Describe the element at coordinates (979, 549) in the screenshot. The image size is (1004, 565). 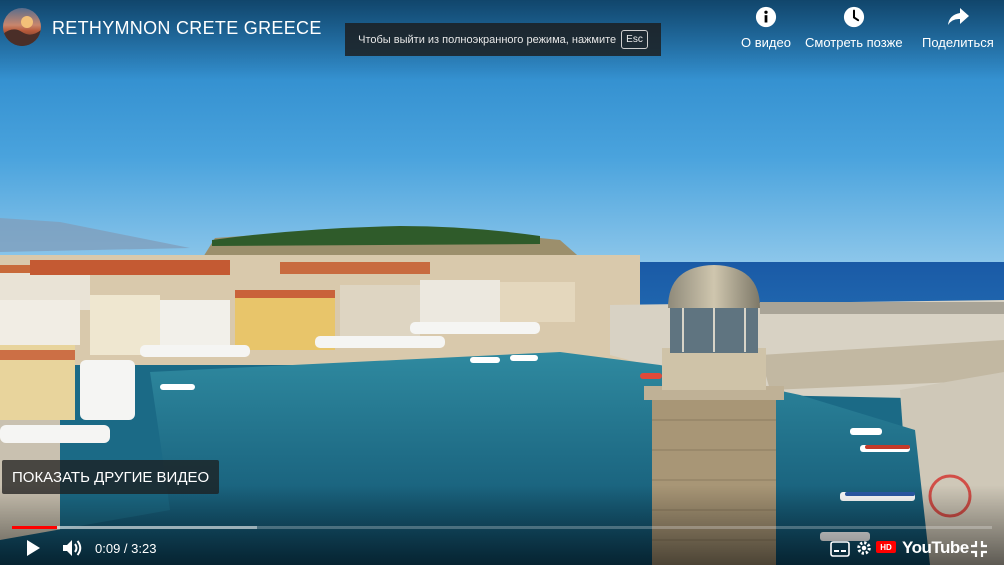
I see `exit-fullscreen-icon` at that location.